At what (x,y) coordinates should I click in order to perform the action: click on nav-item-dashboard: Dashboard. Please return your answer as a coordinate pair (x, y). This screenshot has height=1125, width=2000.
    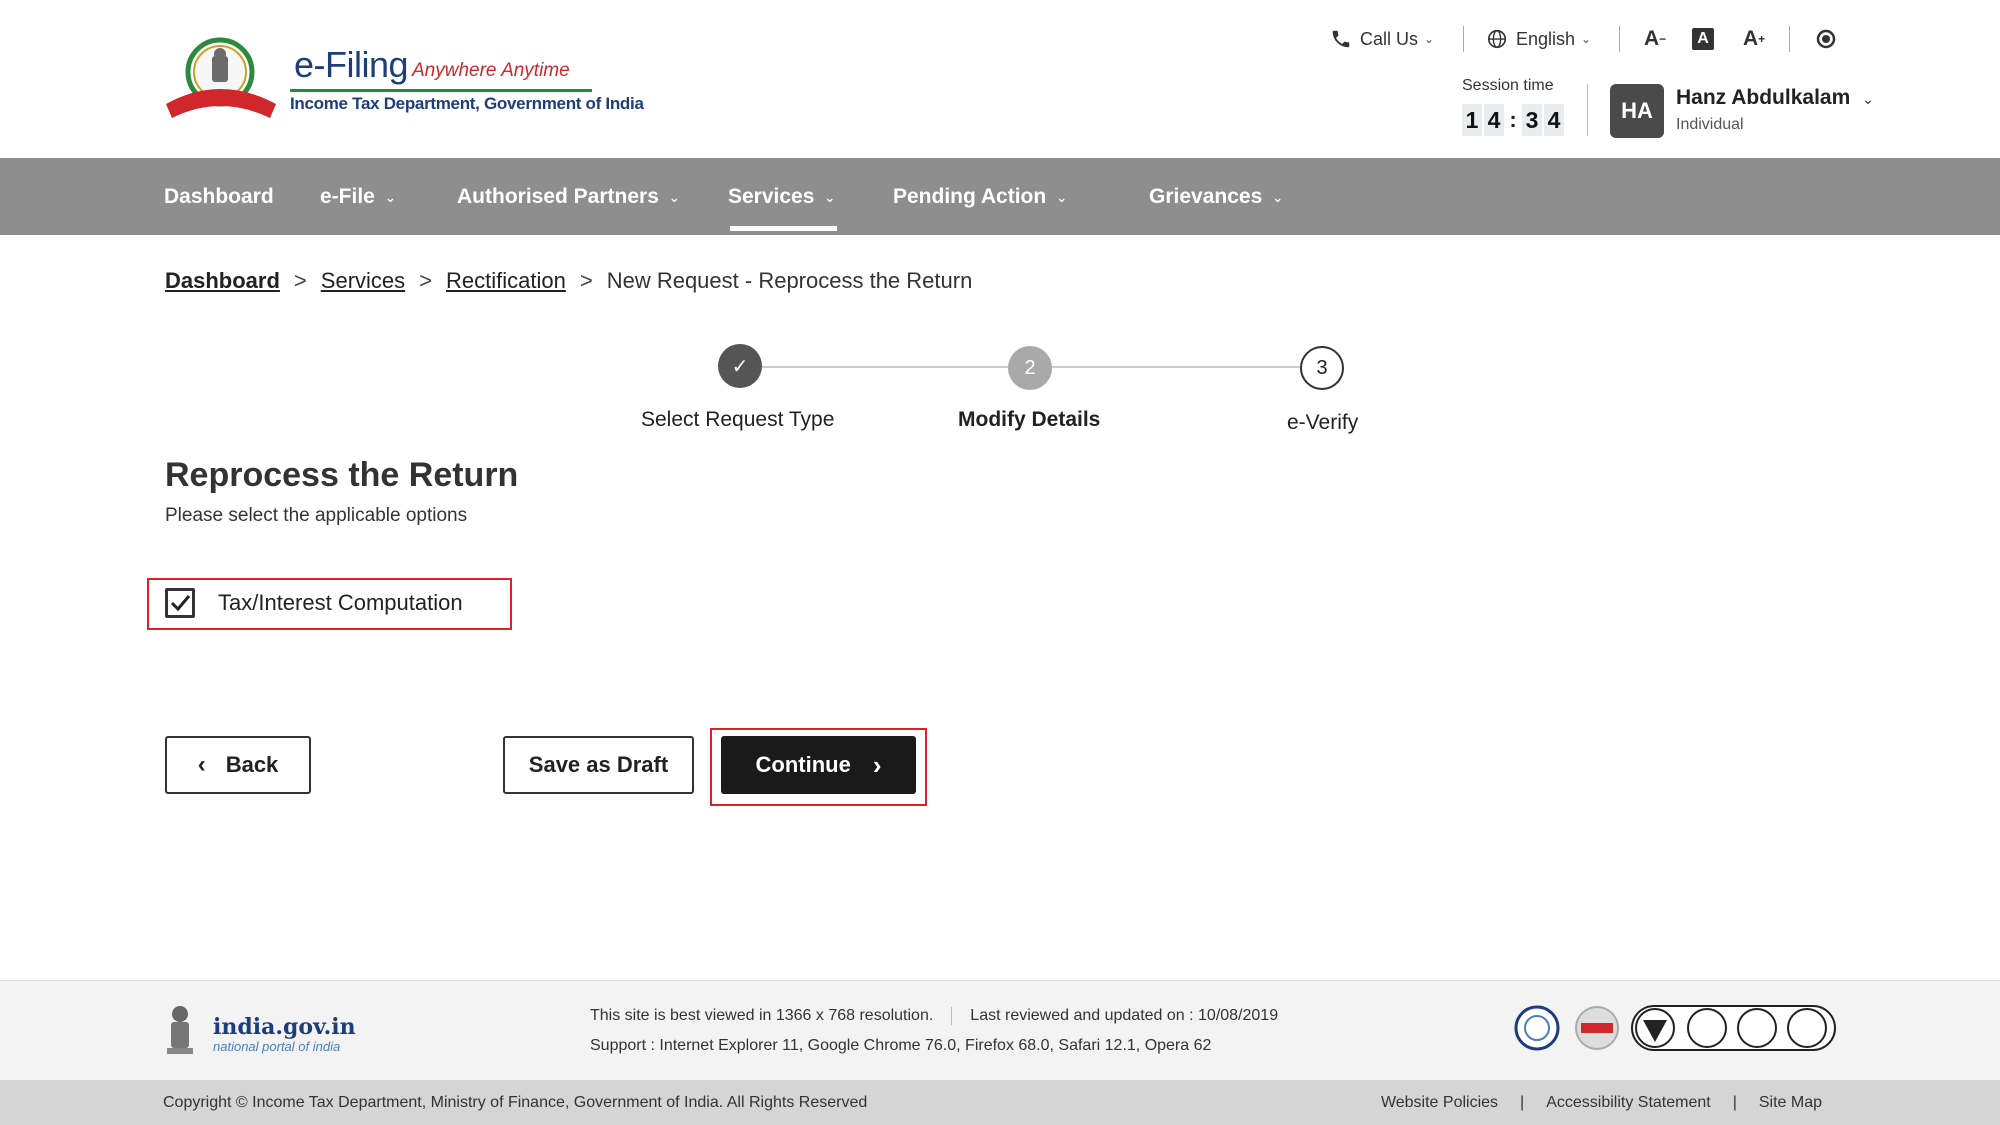
    Looking at the image, I should click on (219, 196).